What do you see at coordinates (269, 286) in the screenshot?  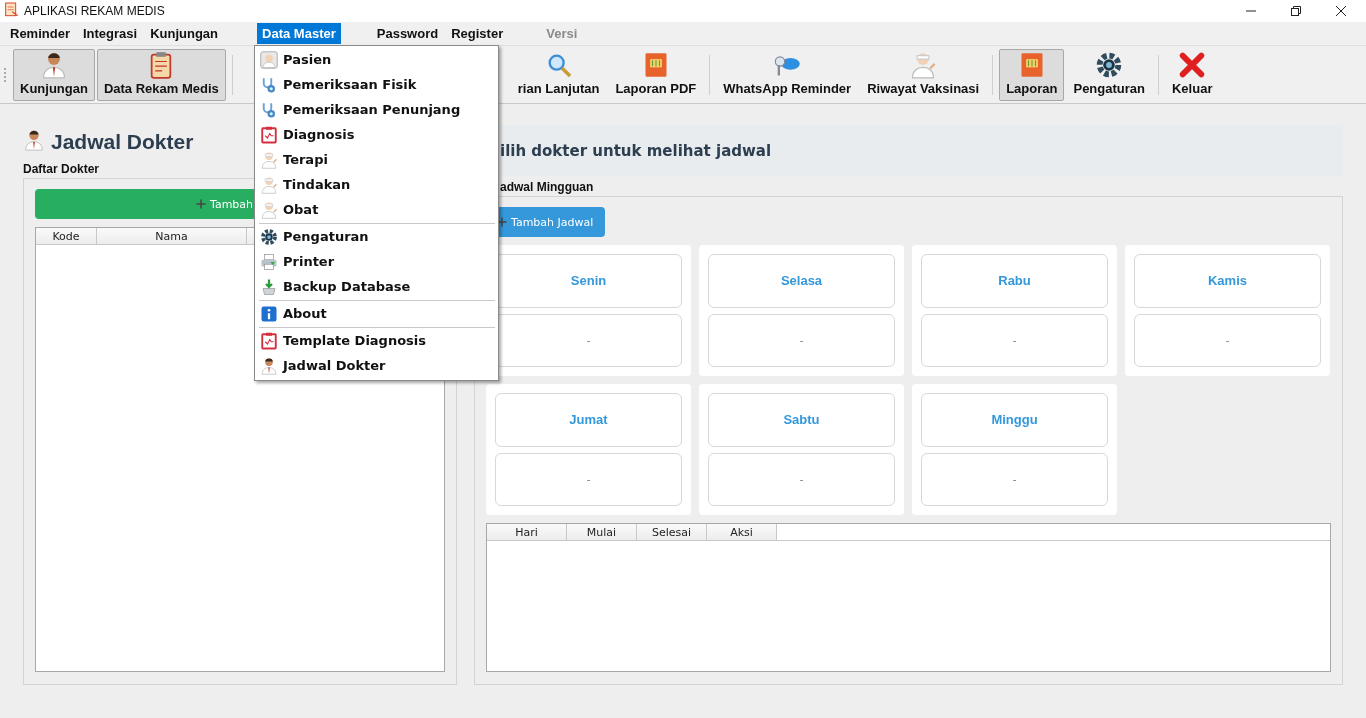 I see `download-icon` at bounding box center [269, 286].